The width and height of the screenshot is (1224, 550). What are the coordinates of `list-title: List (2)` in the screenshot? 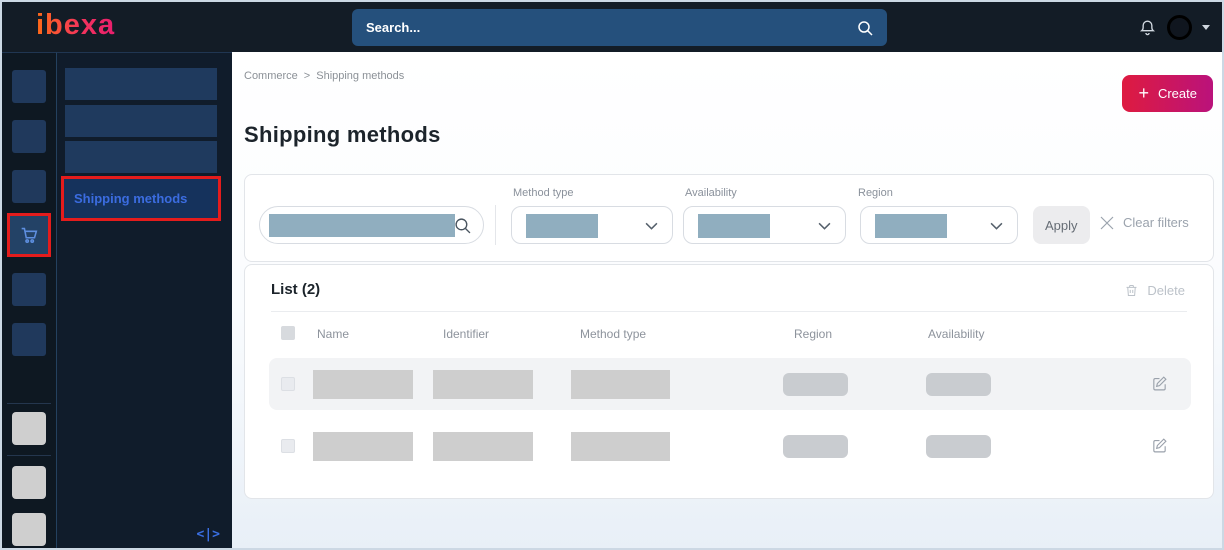 It's located at (296, 289).